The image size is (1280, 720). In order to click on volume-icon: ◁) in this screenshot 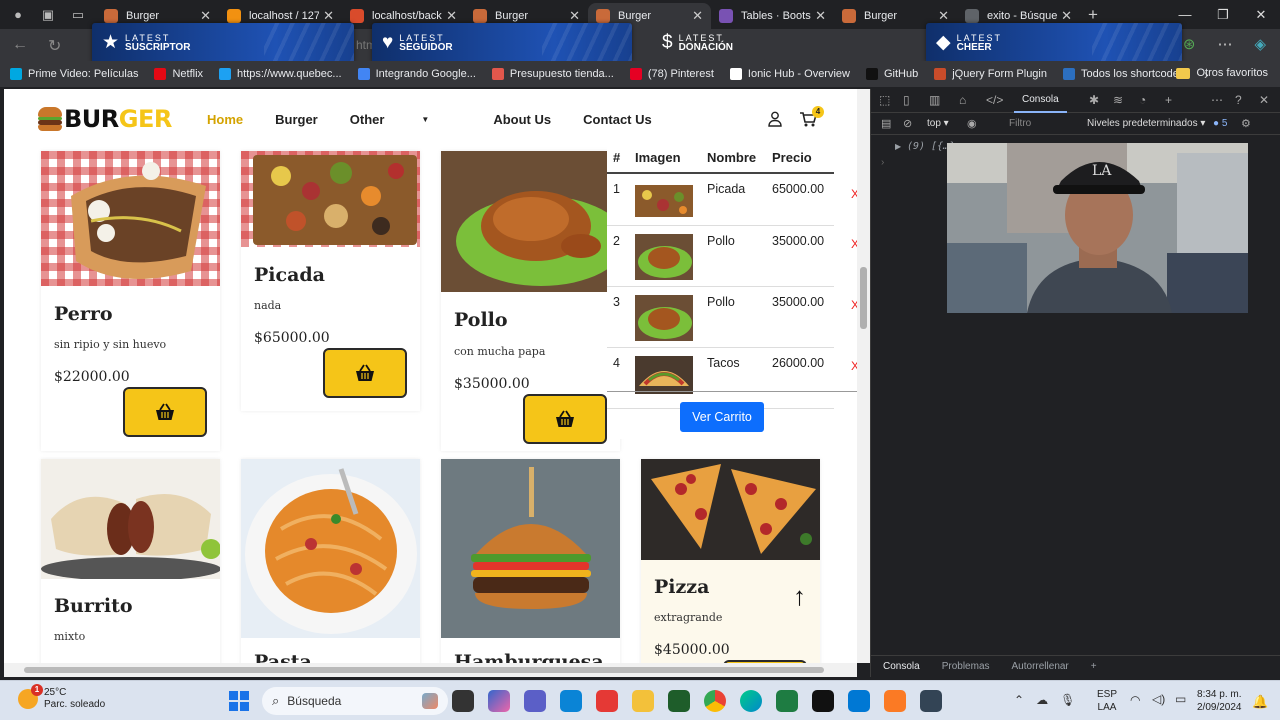, I will do `click(1158, 699)`.